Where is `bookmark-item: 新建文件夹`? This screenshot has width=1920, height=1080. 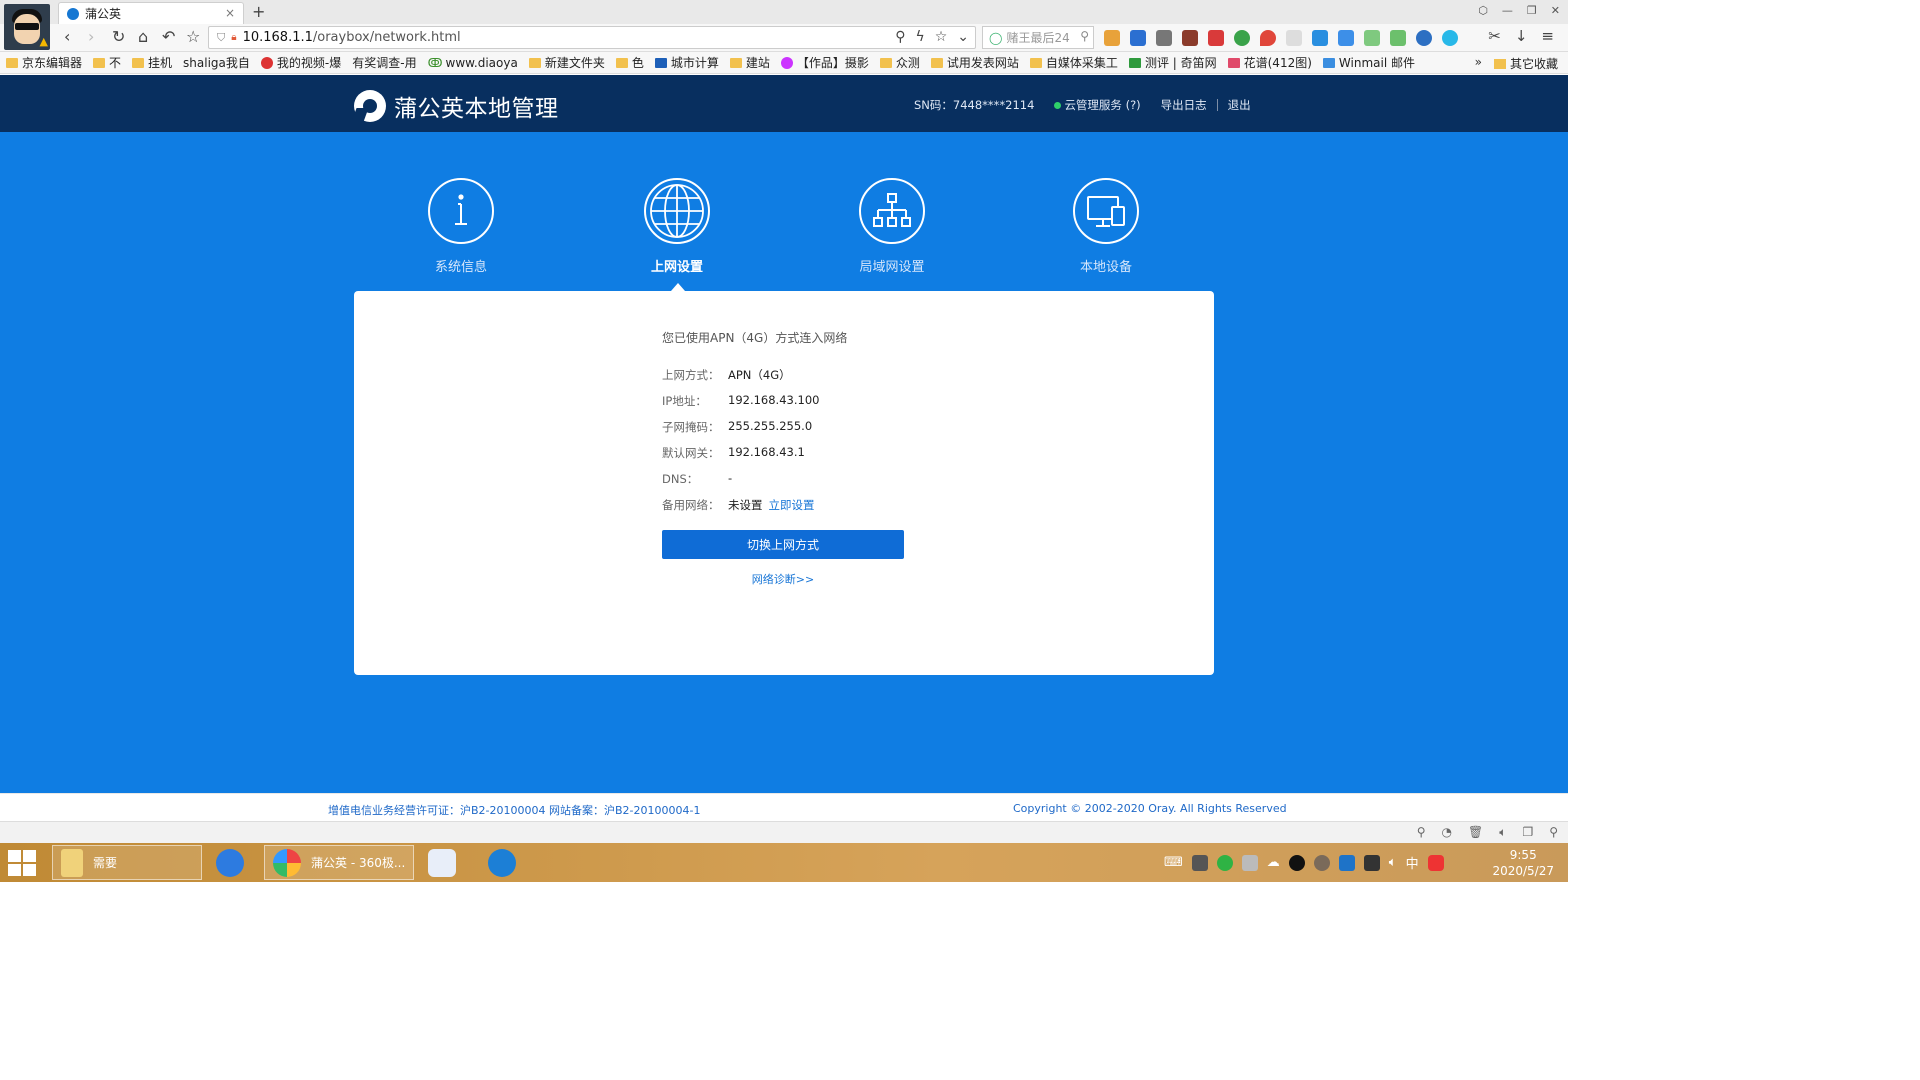
bookmark-item: 新建文件夹 is located at coordinates (566, 62).